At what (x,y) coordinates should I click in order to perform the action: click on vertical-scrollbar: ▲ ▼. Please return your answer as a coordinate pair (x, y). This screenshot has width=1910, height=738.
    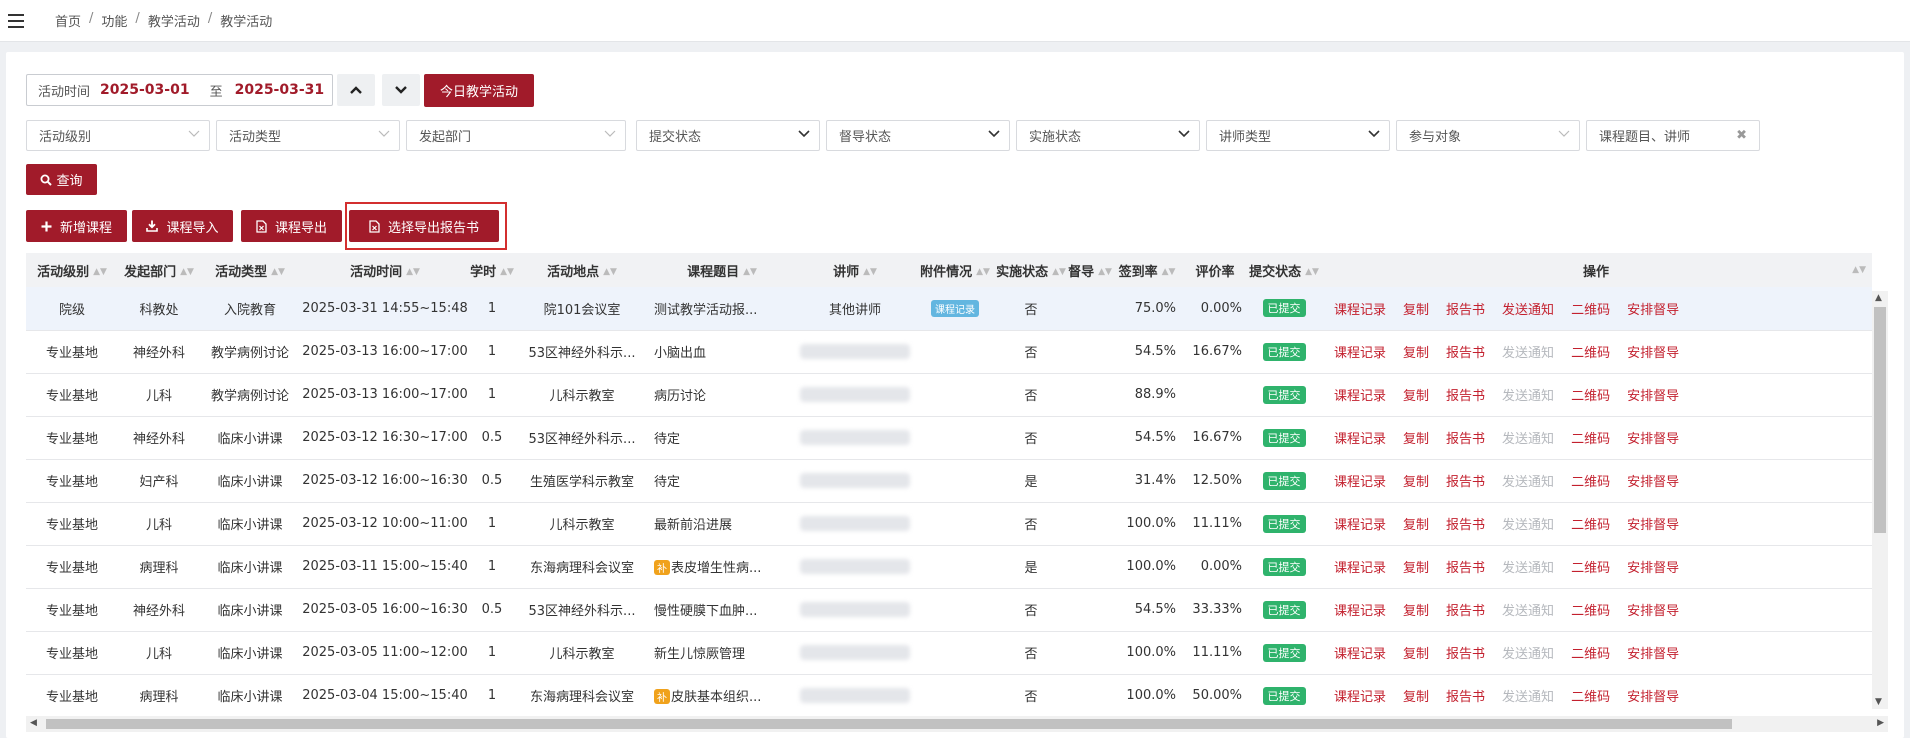
    Looking at the image, I should click on (1880, 500).